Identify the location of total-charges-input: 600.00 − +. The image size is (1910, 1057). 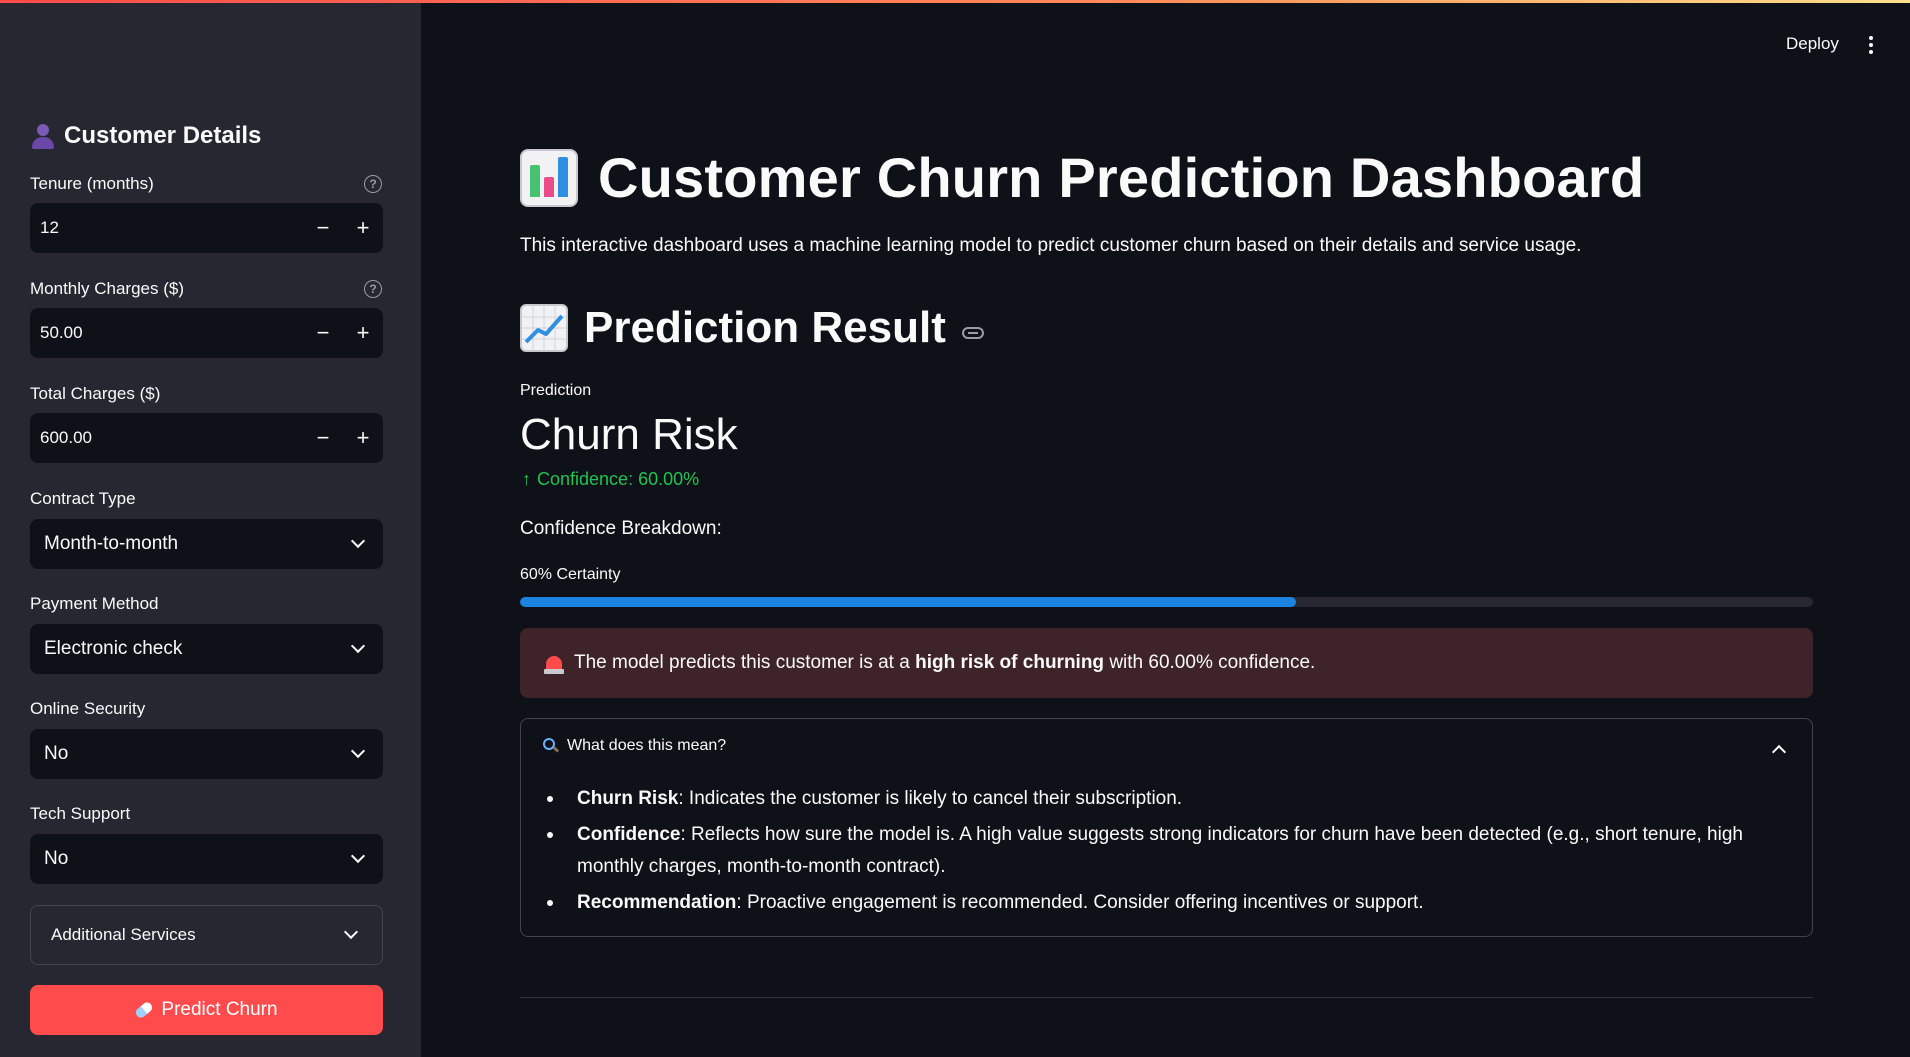
(206, 438).